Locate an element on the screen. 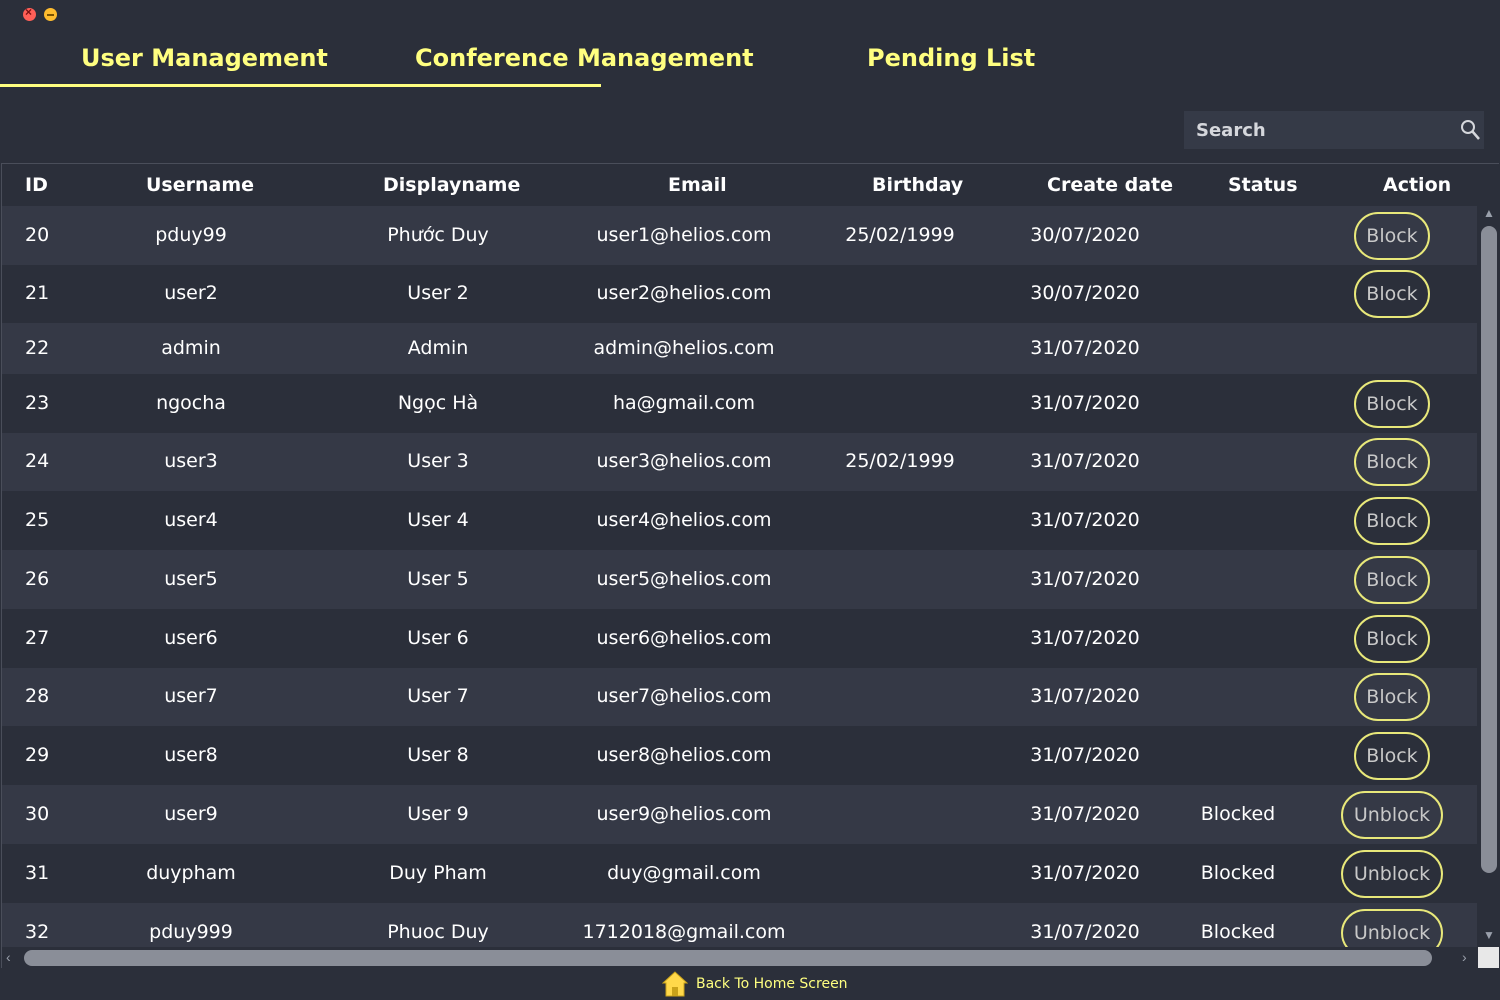 This screenshot has width=1500, height=1000. cell-displayname: User 9 is located at coordinates (438, 814).